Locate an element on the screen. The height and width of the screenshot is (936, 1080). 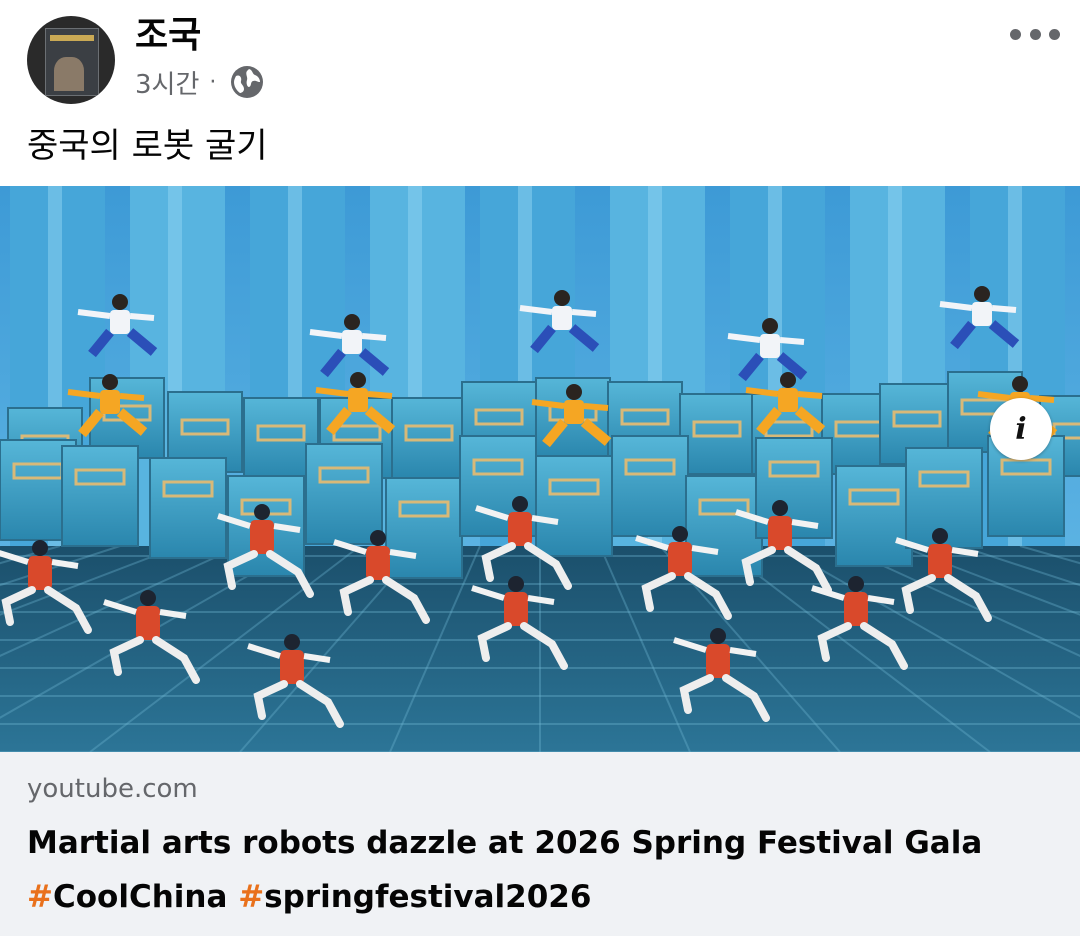
info-icon: i is located at coordinates (1021, 429).